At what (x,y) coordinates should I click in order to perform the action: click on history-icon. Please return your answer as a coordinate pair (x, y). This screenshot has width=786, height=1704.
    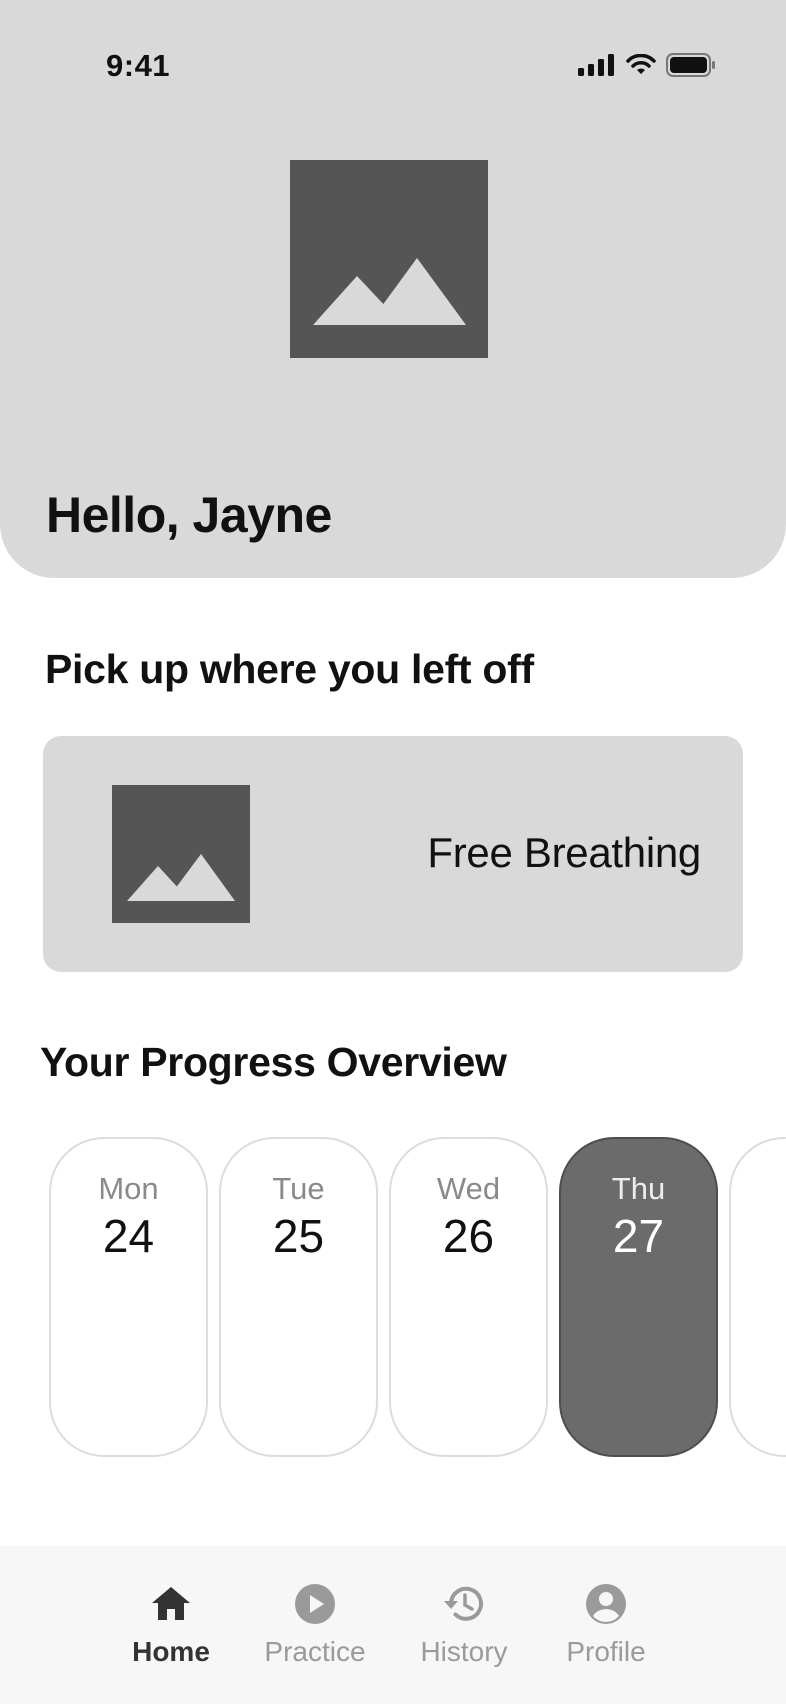
    Looking at the image, I should click on (463, 1603).